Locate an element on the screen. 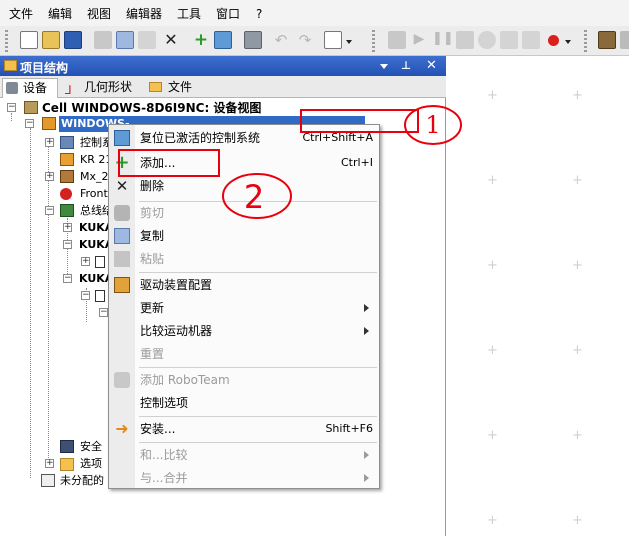 The height and width of the screenshot is (536, 629). annotation-number-2: 2 is located at coordinates (254, 197).